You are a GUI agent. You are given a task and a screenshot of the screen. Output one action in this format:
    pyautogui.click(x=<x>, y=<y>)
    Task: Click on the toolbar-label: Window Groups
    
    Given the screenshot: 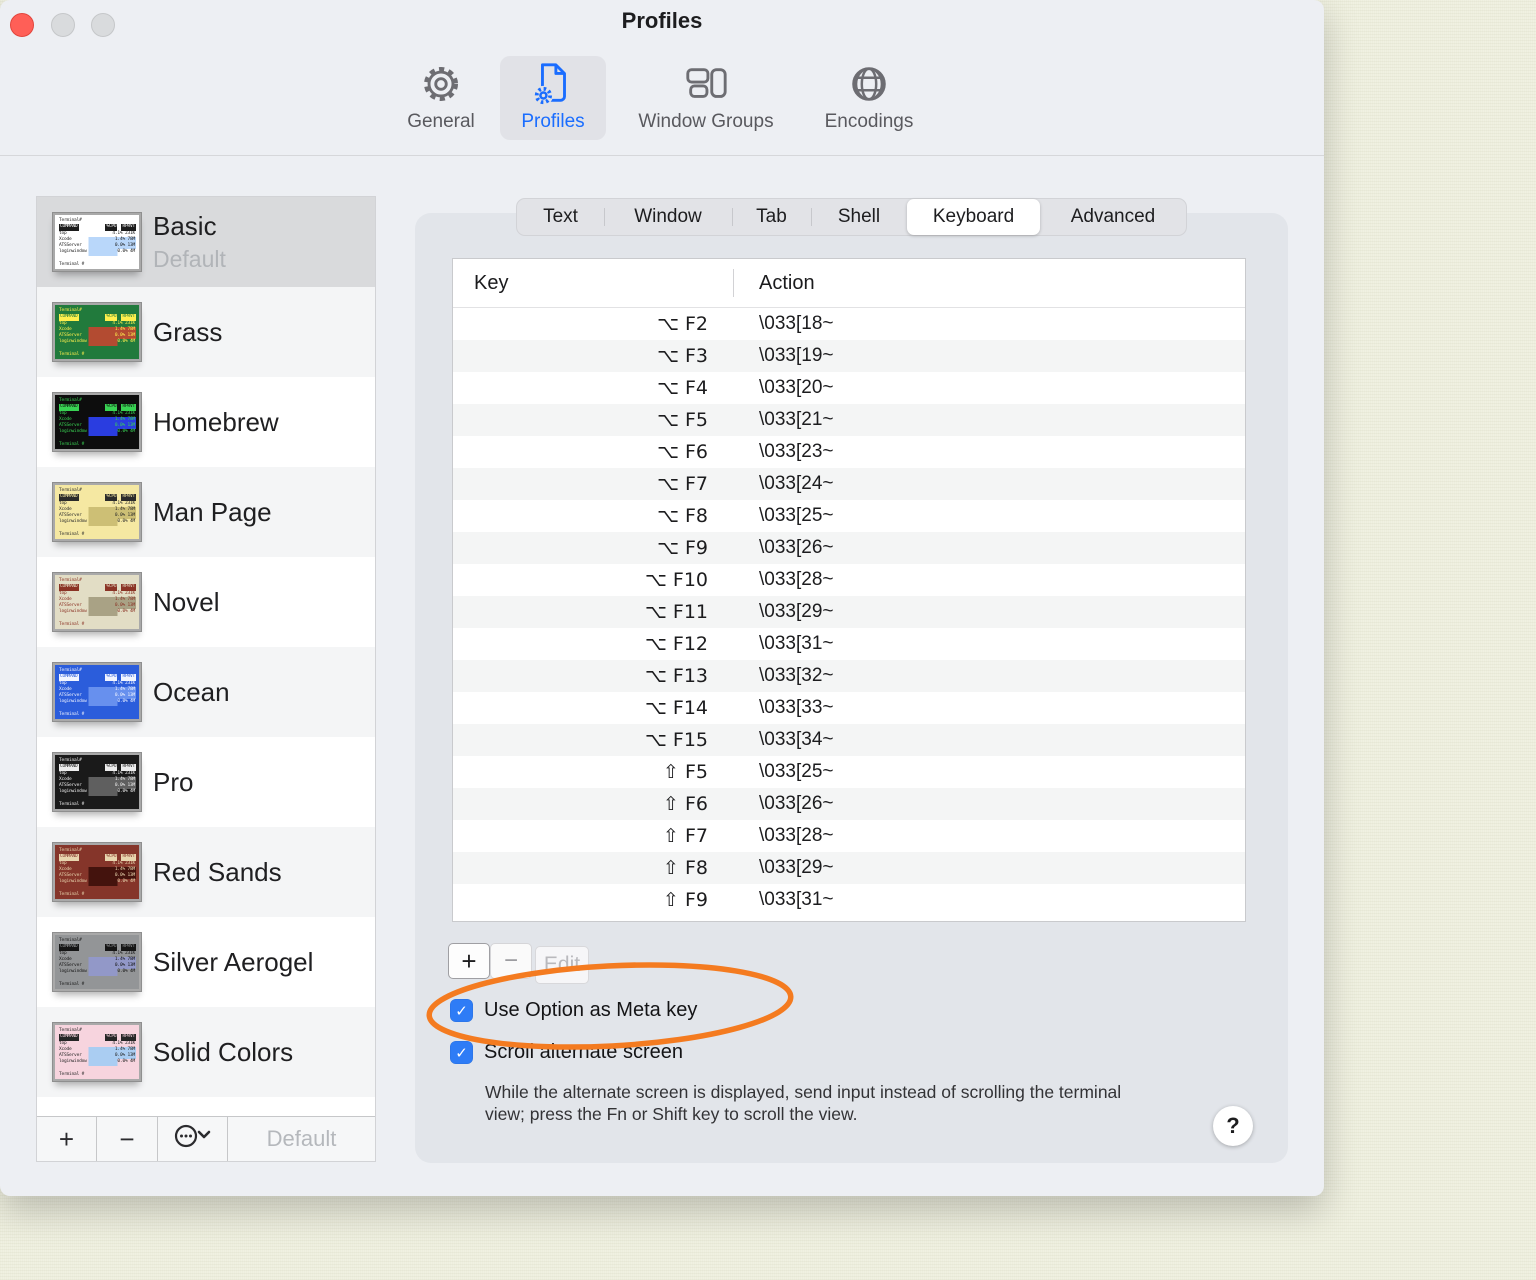 What is the action you would take?
    pyautogui.click(x=706, y=121)
    